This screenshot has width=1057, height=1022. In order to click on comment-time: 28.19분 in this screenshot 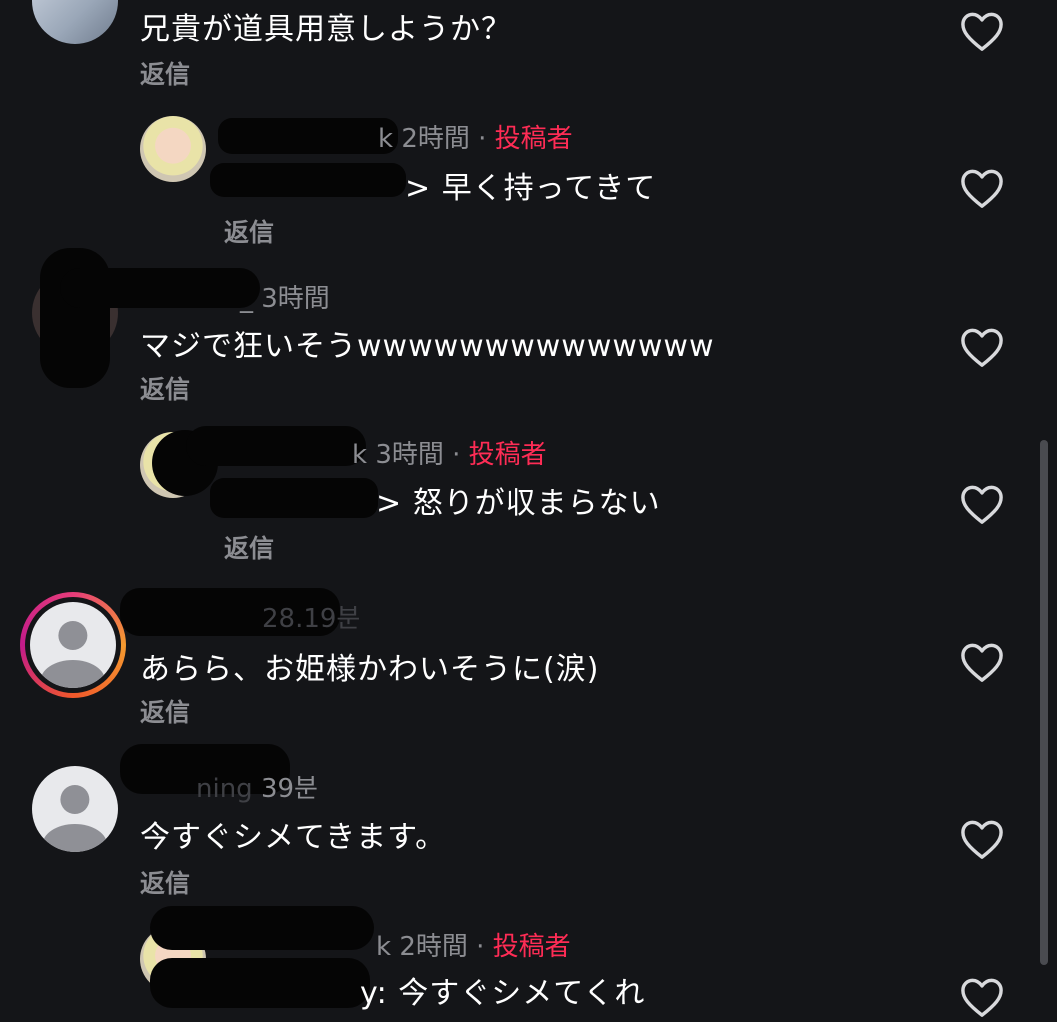, I will do `click(311, 619)`.